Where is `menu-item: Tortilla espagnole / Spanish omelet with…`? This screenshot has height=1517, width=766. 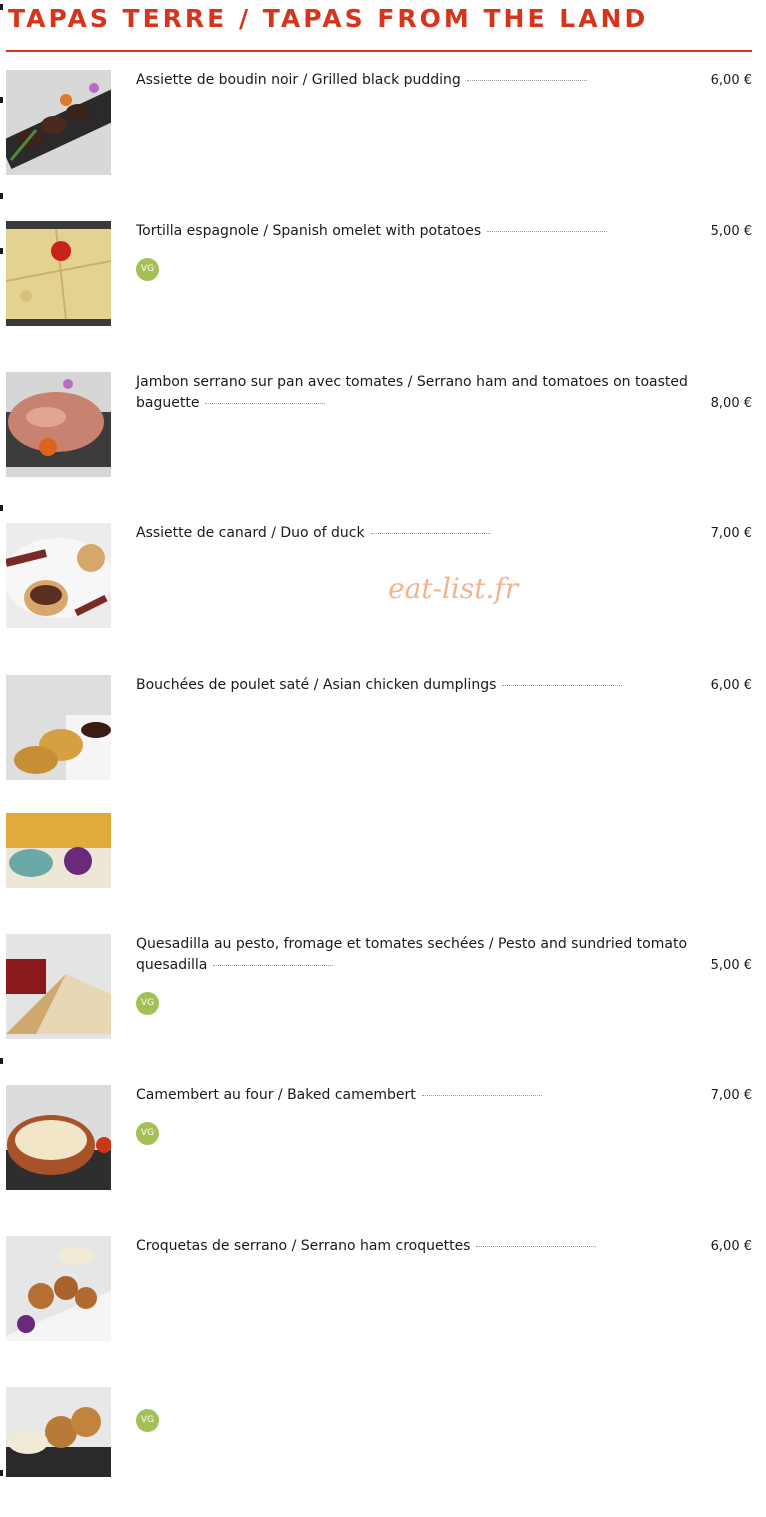 menu-item: Tortilla espagnole / Spanish omelet with… is located at coordinates (383, 286).